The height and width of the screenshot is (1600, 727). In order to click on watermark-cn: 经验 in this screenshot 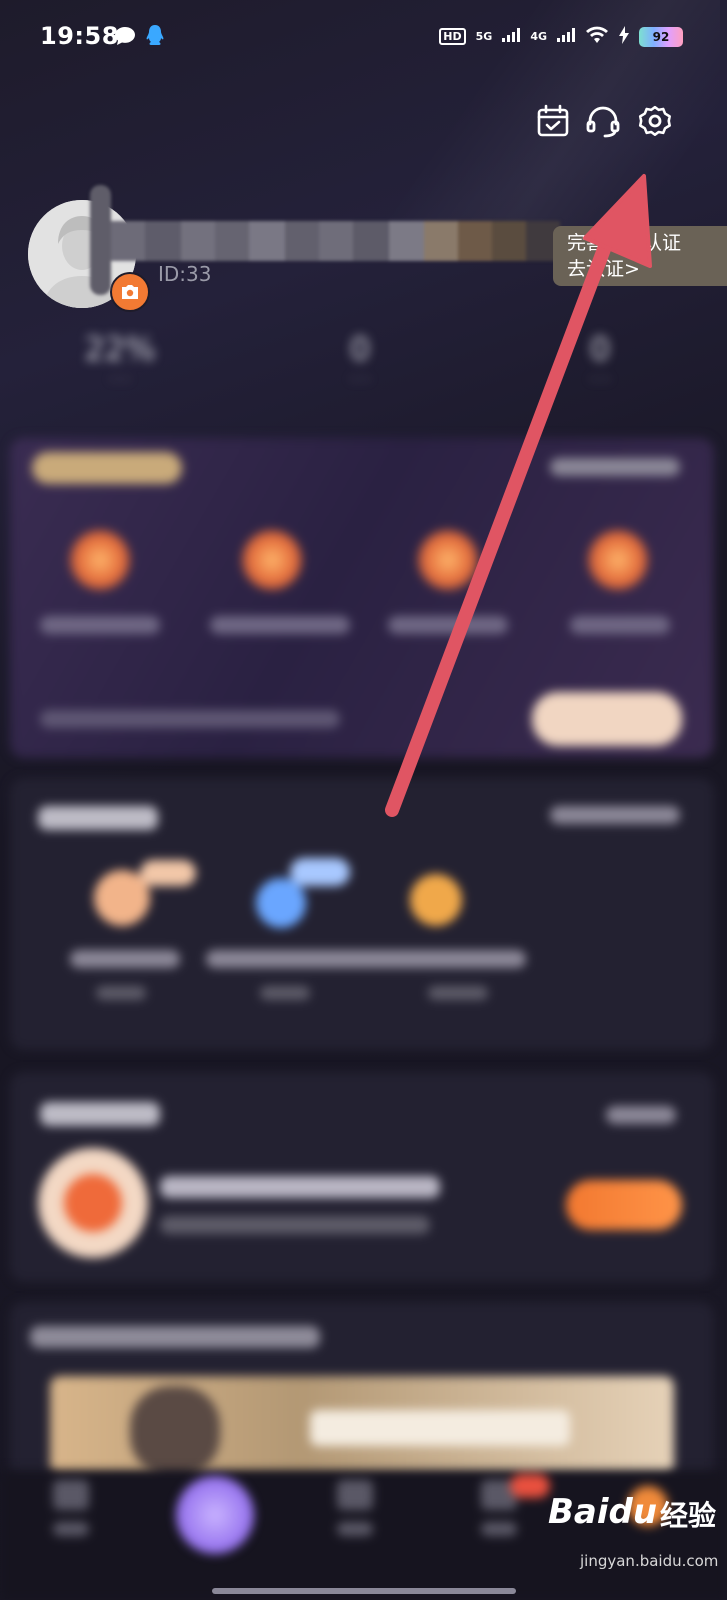, I will do `click(688, 1515)`.